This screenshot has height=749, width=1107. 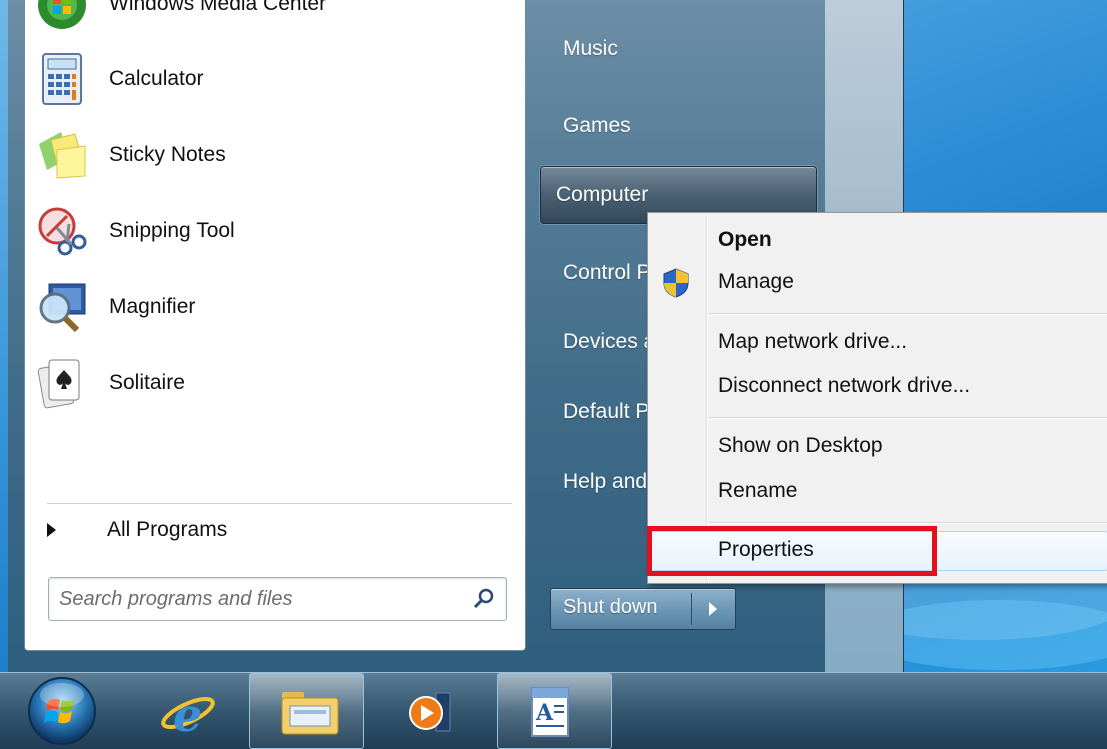 I want to click on divider, so click(x=279, y=503).